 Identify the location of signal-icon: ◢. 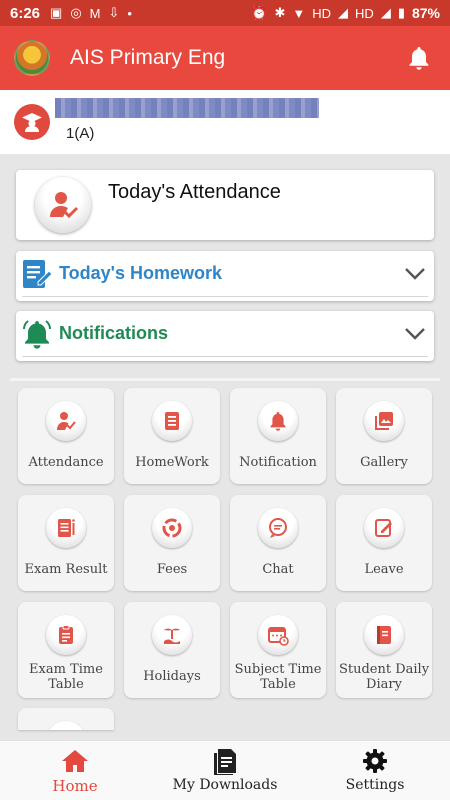
(343, 12).